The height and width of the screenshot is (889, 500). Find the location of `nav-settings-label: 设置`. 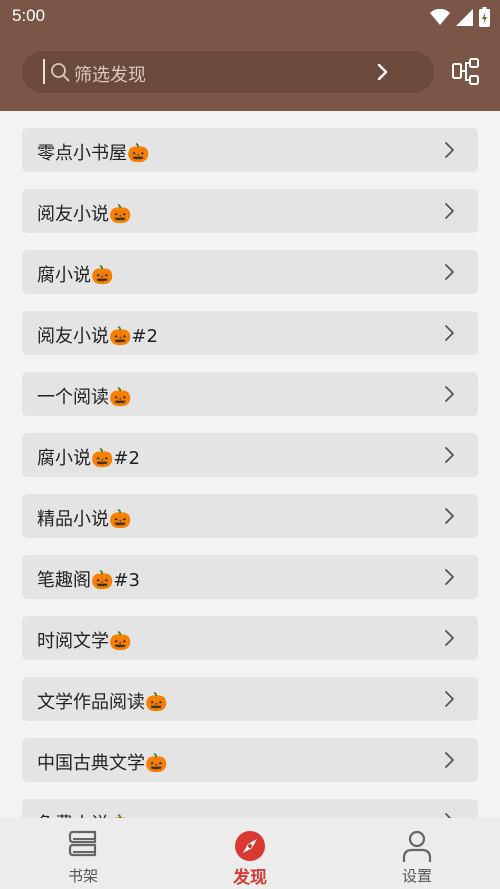

nav-settings-label: 设置 is located at coordinates (416, 876).